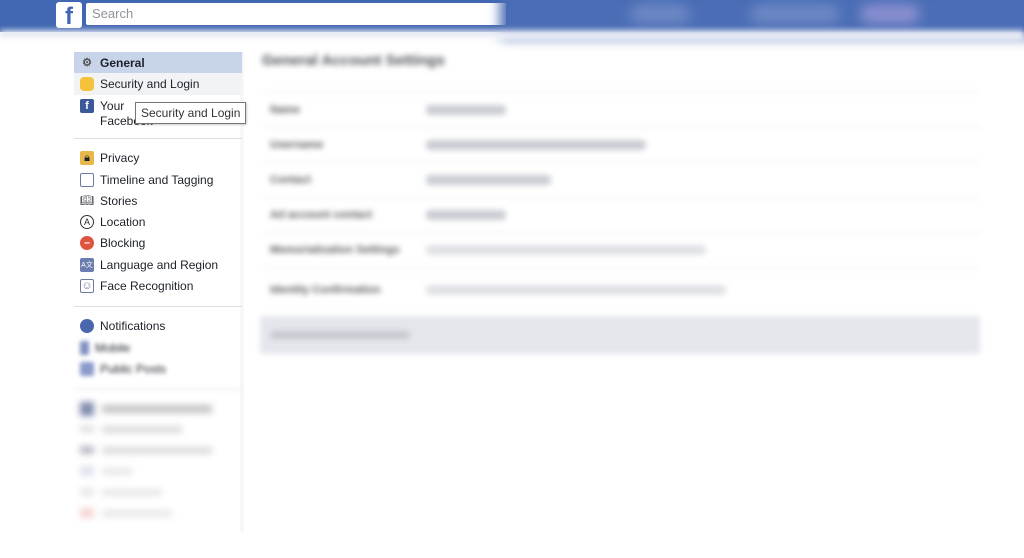 The width and height of the screenshot is (1024, 558). Describe the element at coordinates (87, 179) in the screenshot. I see `timeline-icon` at that location.